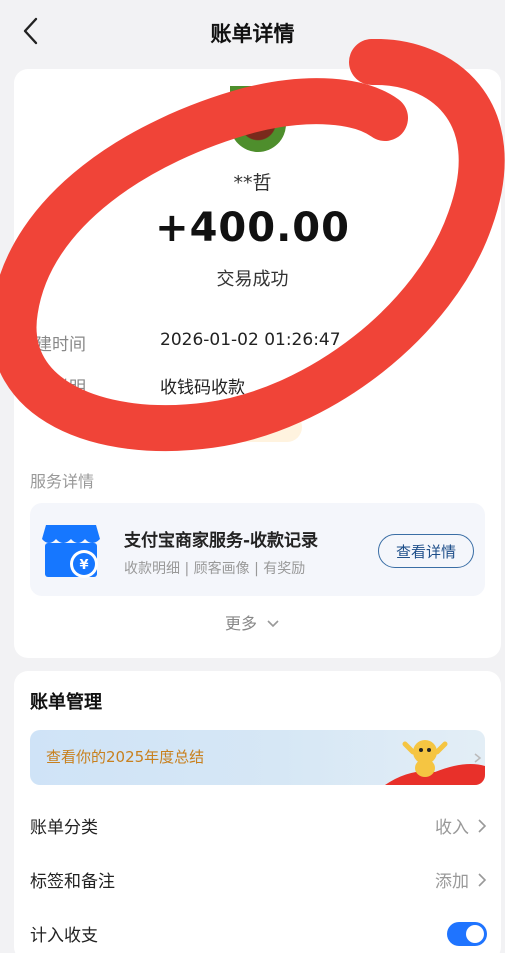  What do you see at coordinates (52, 388) in the screenshot?
I see `bill-description-label: 账单说明` at bounding box center [52, 388].